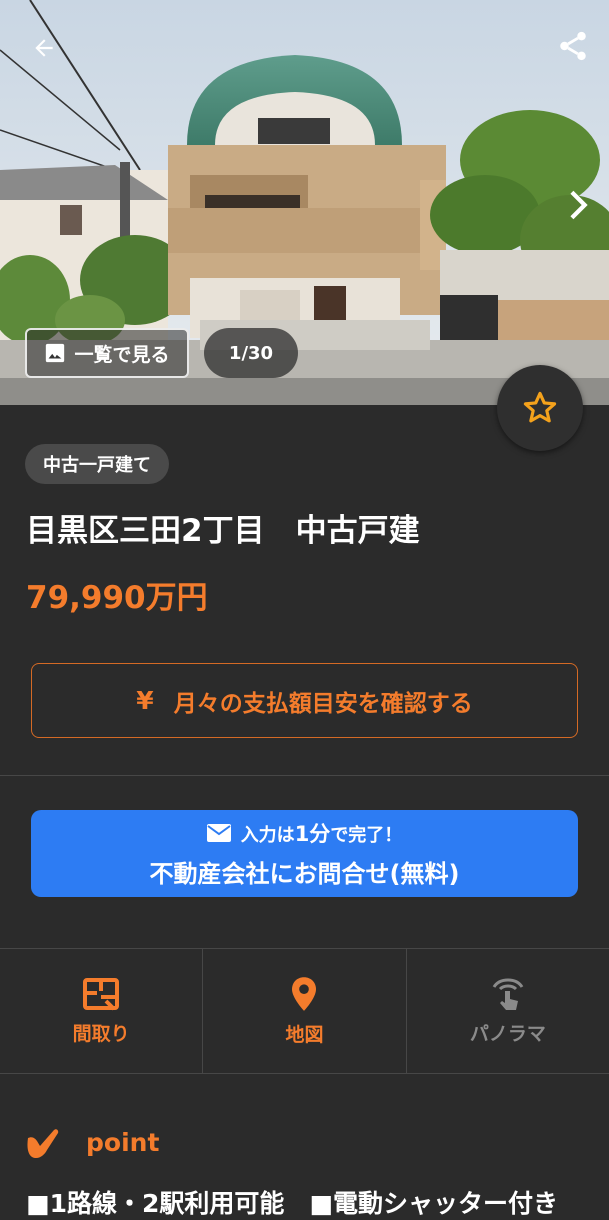 This screenshot has height=1220, width=609. I want to click on view-list-button: 一覧で見る, so click(107, 353).